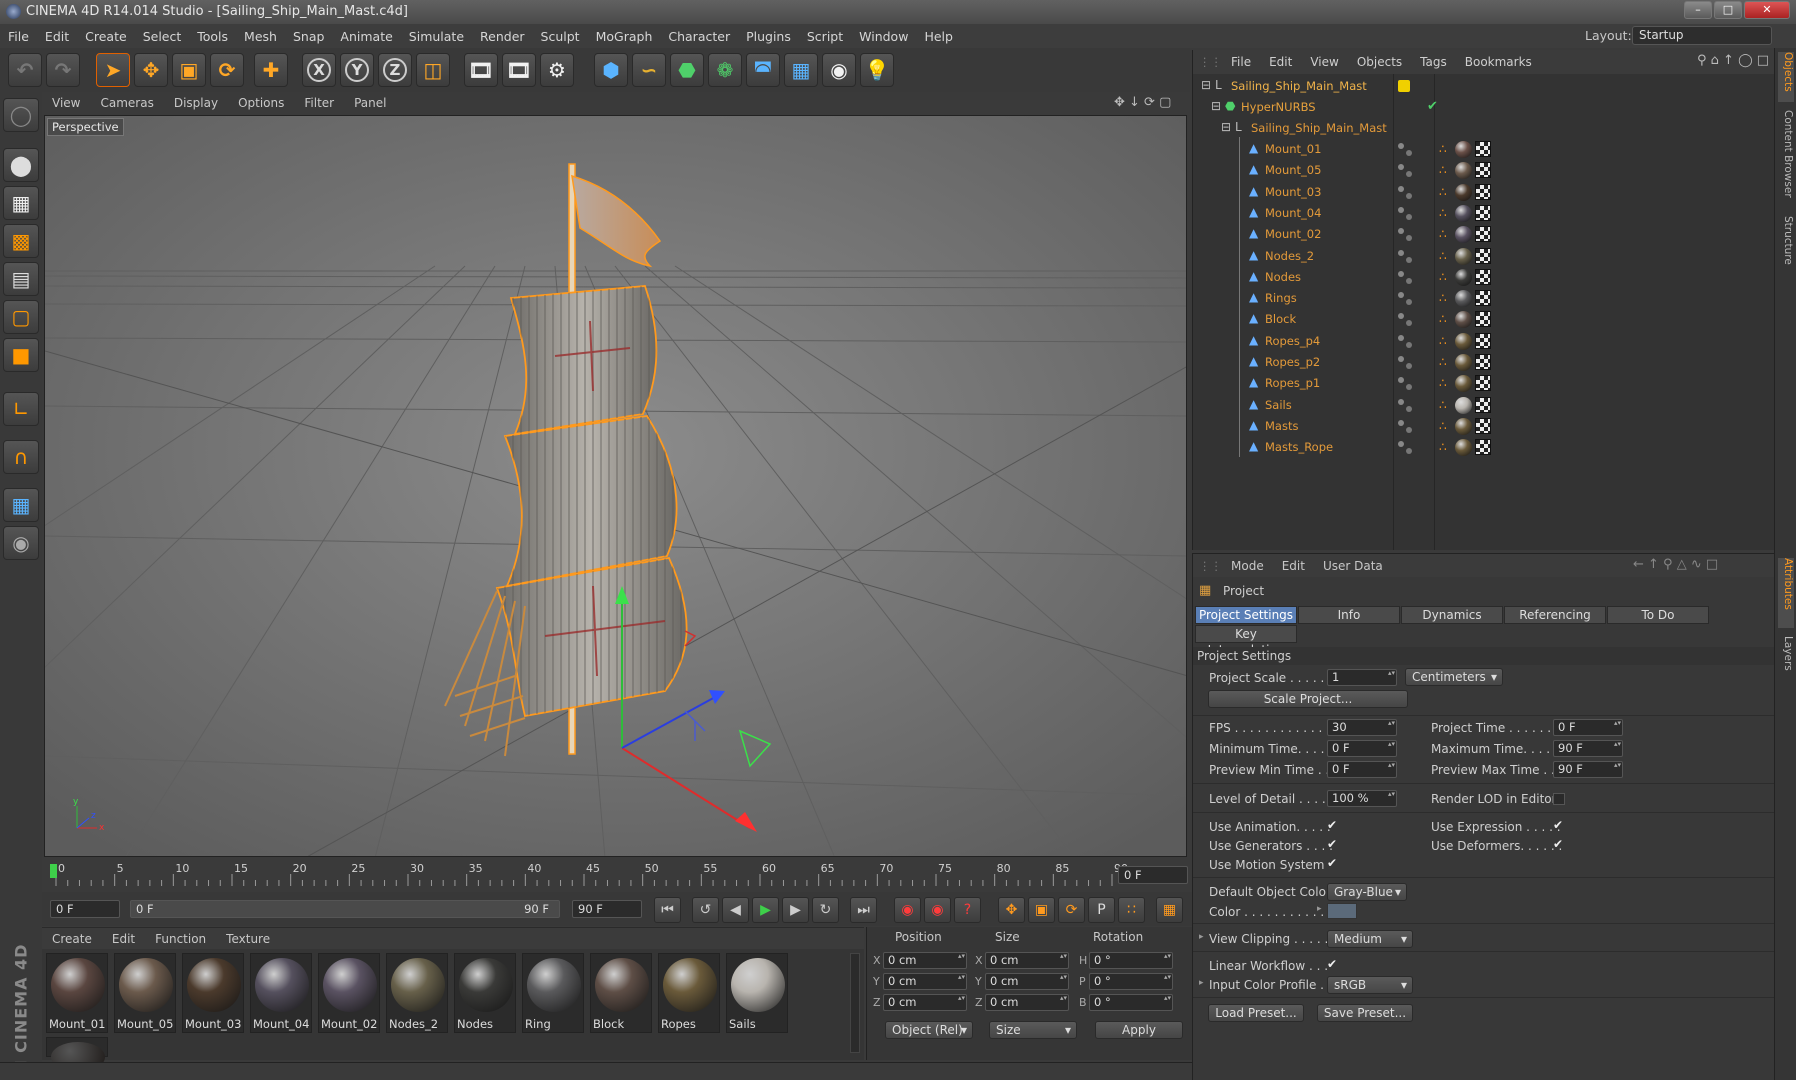 The height and width of the screenshot is (1080, 1796). Describe the element at coordinates (366, 36) in the screenshot. I see `menu-animate: Animate` at that location.